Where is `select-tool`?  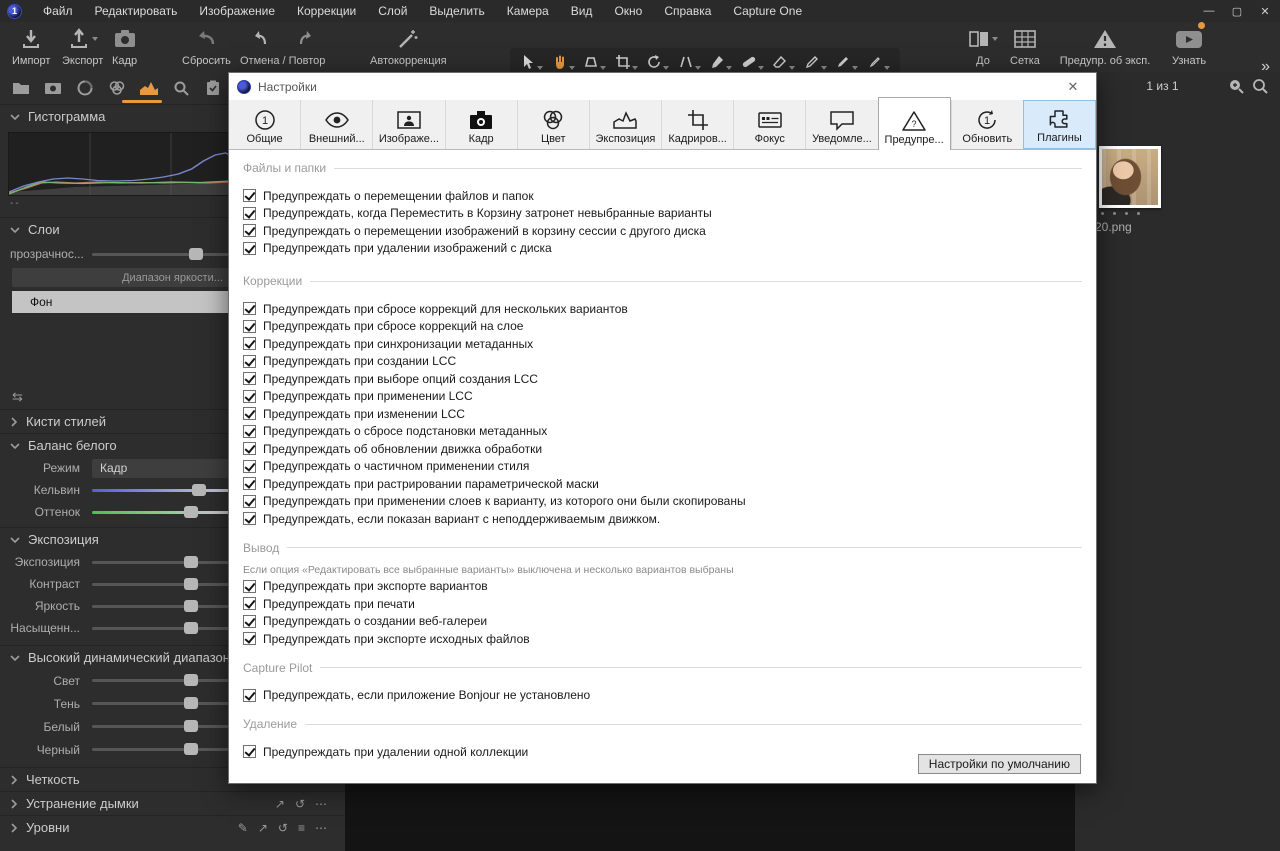 select-tool is located at coordinates (532, 62).